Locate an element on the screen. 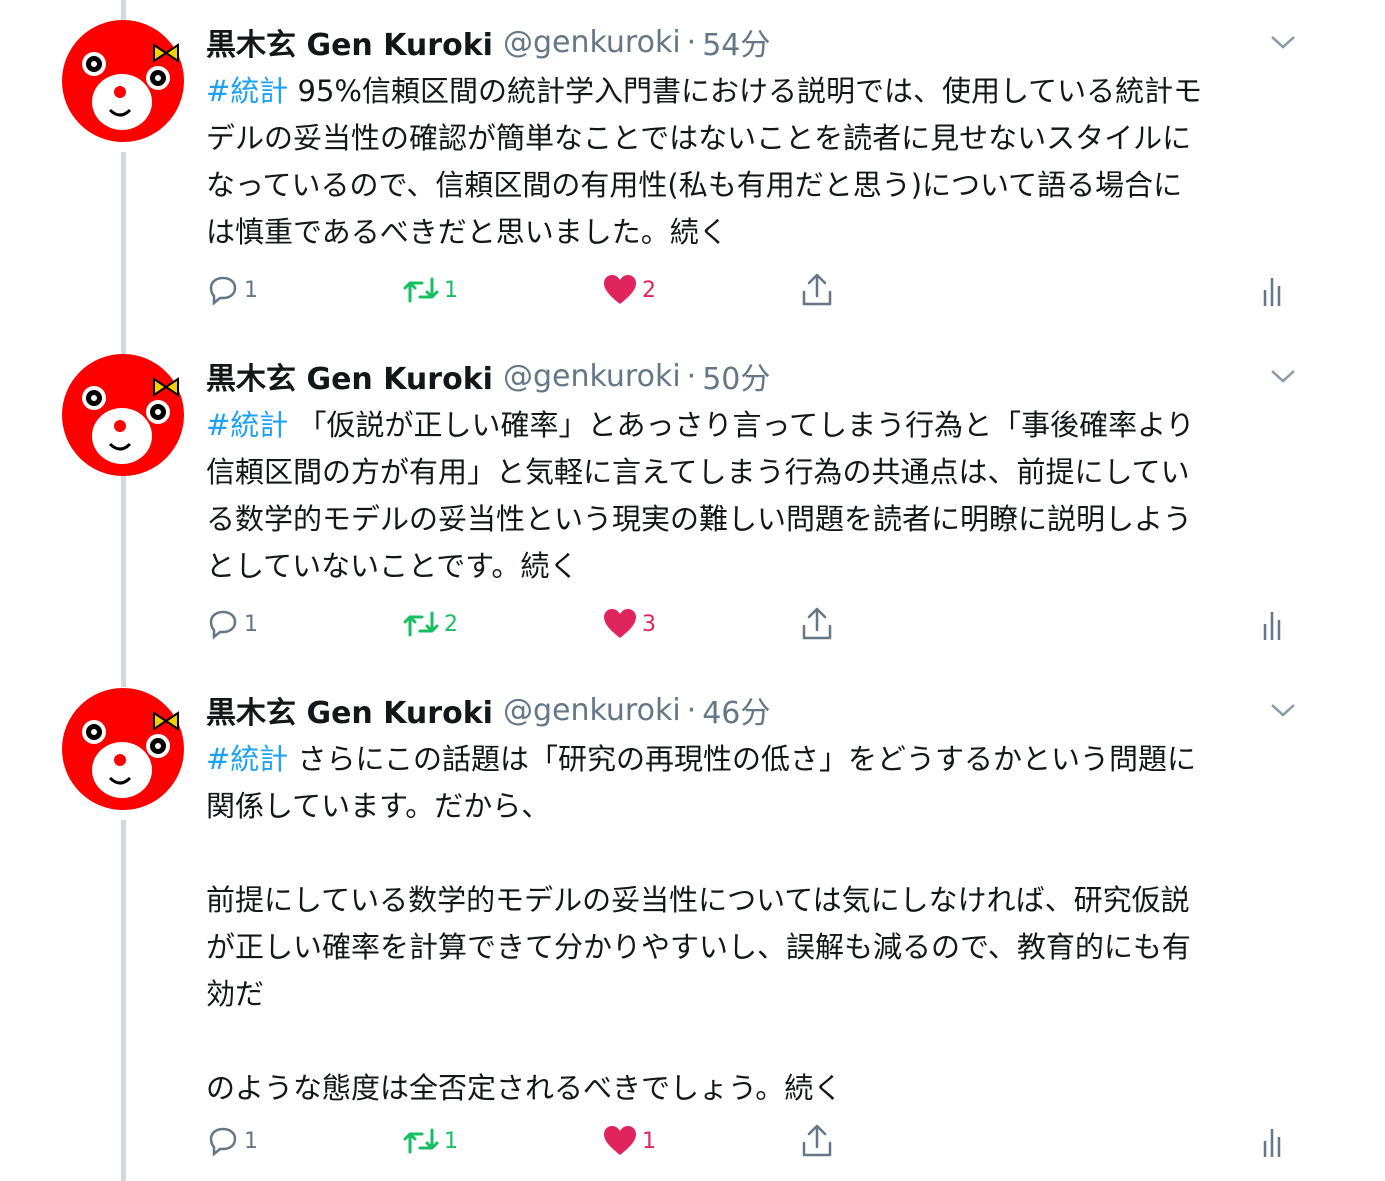 The image size is (1385, 1181). tweet-actions: 1 2 3 is located at coordinates (692, 624).